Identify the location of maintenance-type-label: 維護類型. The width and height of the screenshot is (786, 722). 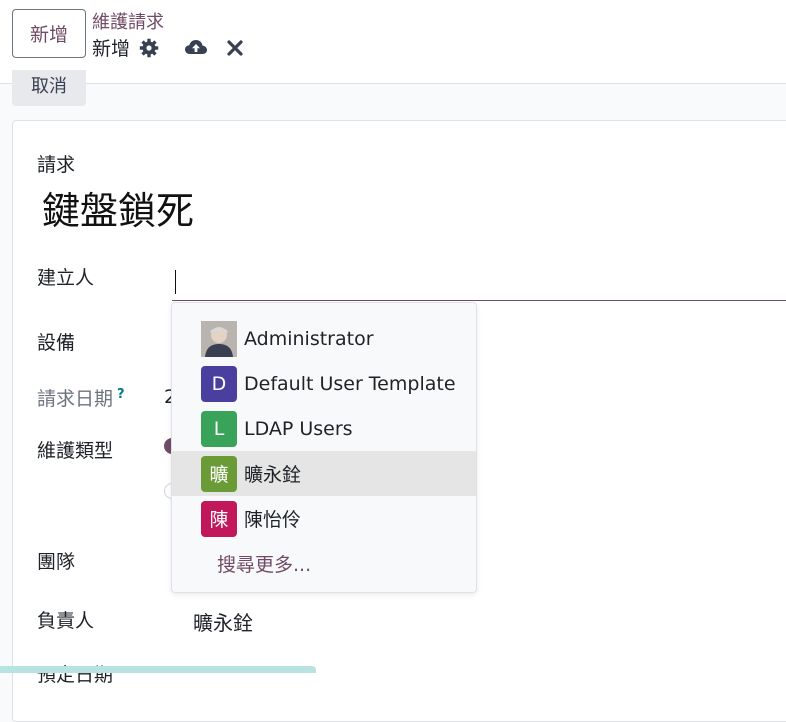
(75, 451).